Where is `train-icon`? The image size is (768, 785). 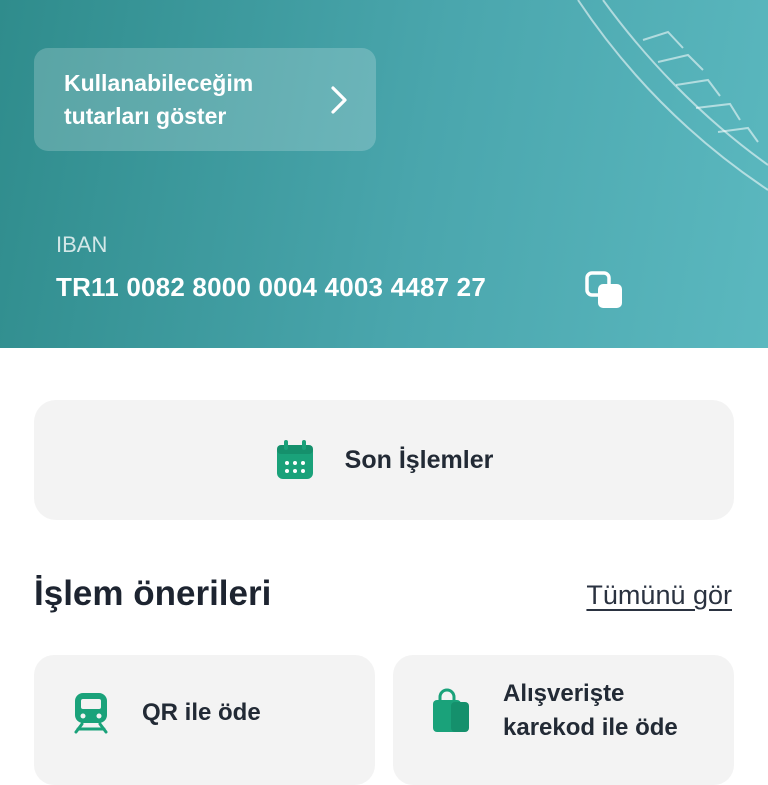 train-icon is located at coordinates (91, 713).